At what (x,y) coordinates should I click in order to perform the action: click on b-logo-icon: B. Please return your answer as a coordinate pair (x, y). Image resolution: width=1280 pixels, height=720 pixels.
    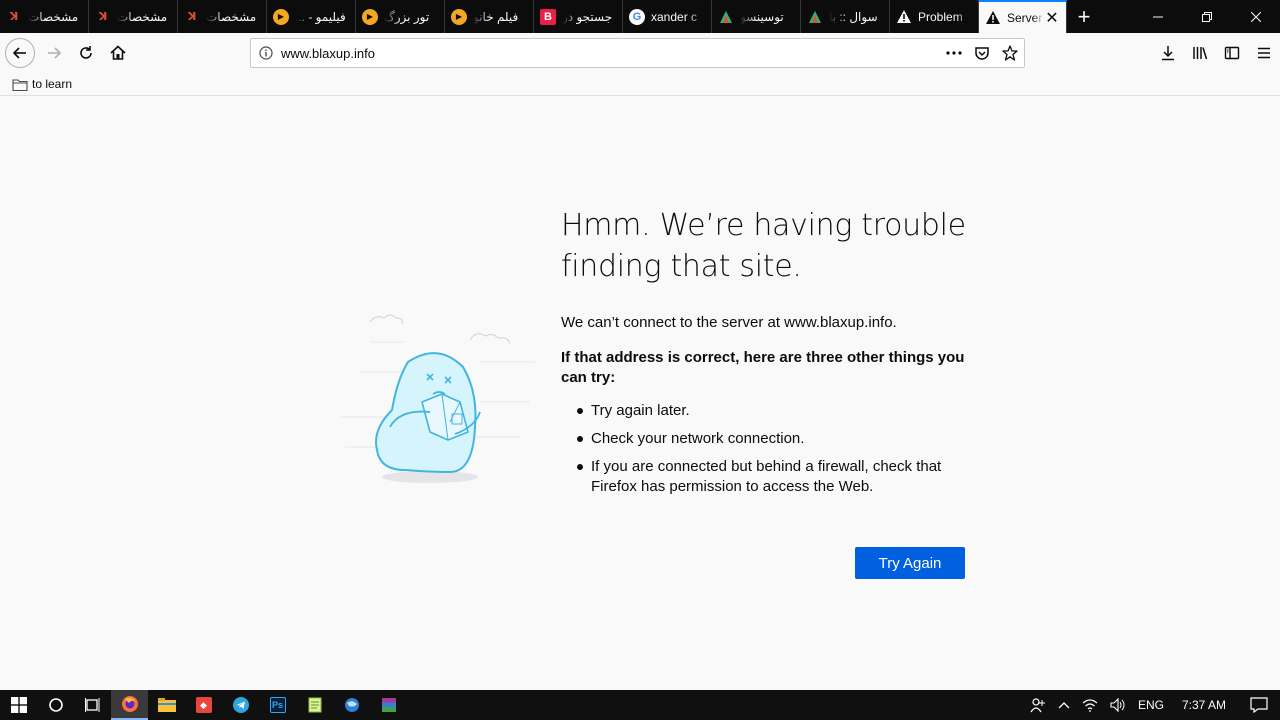
    Looking at the image, I should click on (548, 16).